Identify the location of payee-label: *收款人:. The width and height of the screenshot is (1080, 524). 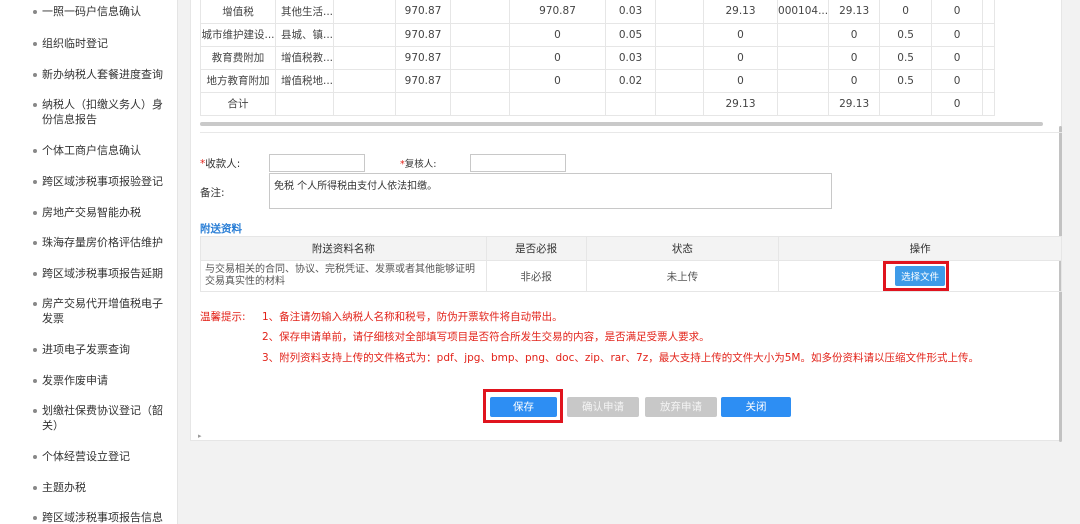
(220, 164).